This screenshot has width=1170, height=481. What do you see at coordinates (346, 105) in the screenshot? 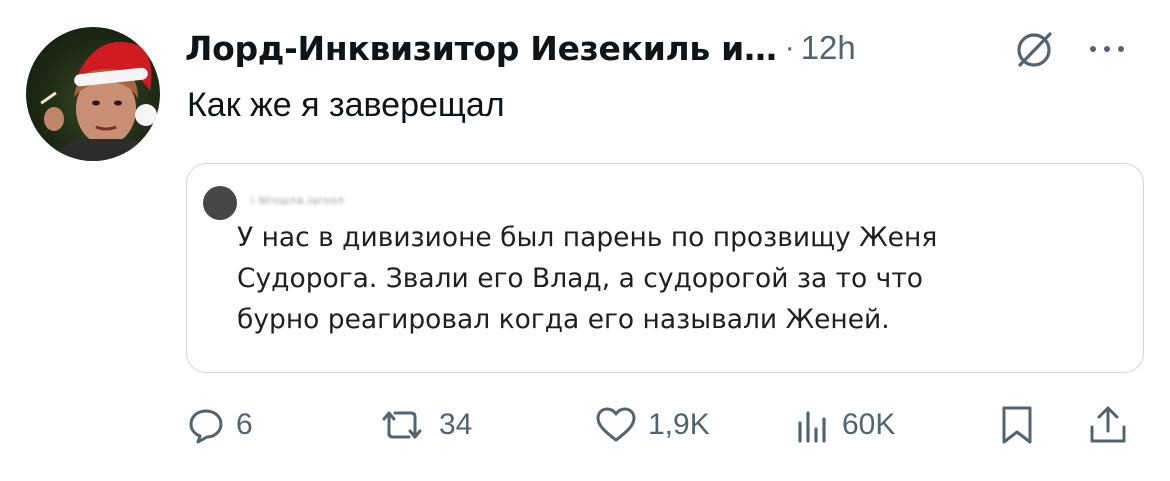
I see `tweet-text: Как же я заверещал` at bounding box center [346, 105].